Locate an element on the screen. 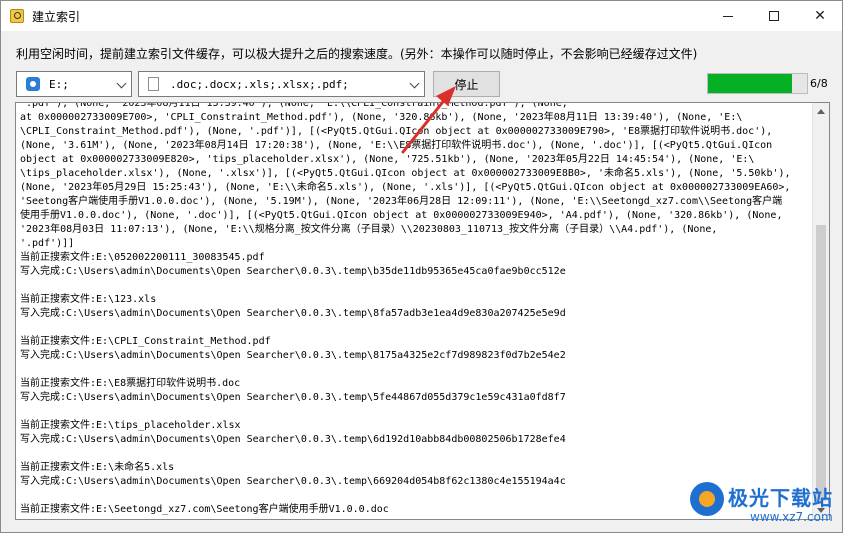 The width and height of the screenshot is (843, 533). stop-button: 停止 is located at coordinates (466, 84).